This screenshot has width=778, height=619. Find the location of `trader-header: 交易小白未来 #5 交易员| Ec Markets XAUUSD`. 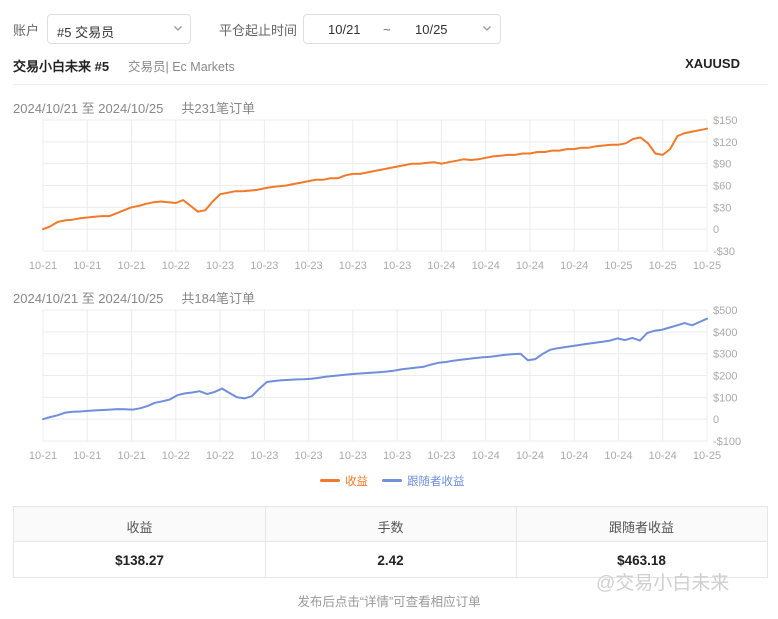

trader-header: 交易小白未来 #5 交易员| Ec Markets XAUUSD is located at coordinates (389, 66).